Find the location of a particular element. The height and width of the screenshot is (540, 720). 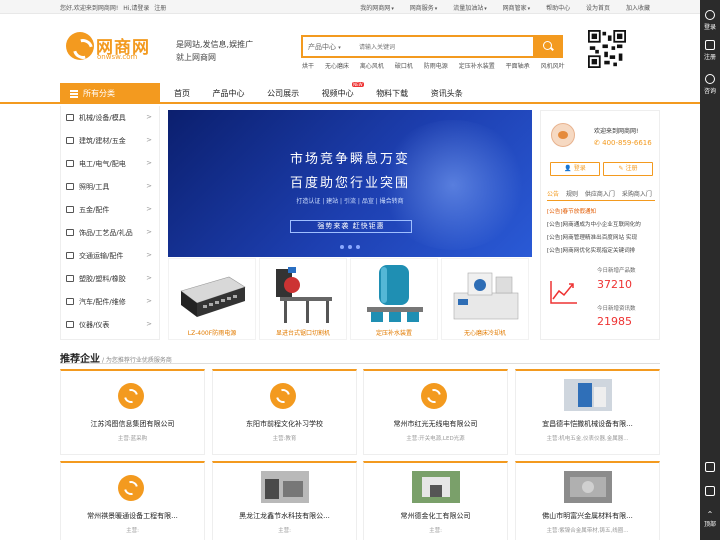

hot-keyword: 防雨电源 is located at coordinates (436, 66).